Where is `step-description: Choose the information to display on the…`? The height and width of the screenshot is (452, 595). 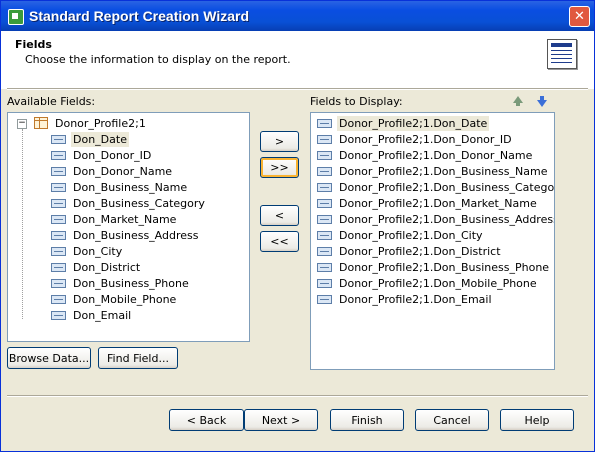
step-description: Choose the information to display on the… is located at coordinates (158, 59).